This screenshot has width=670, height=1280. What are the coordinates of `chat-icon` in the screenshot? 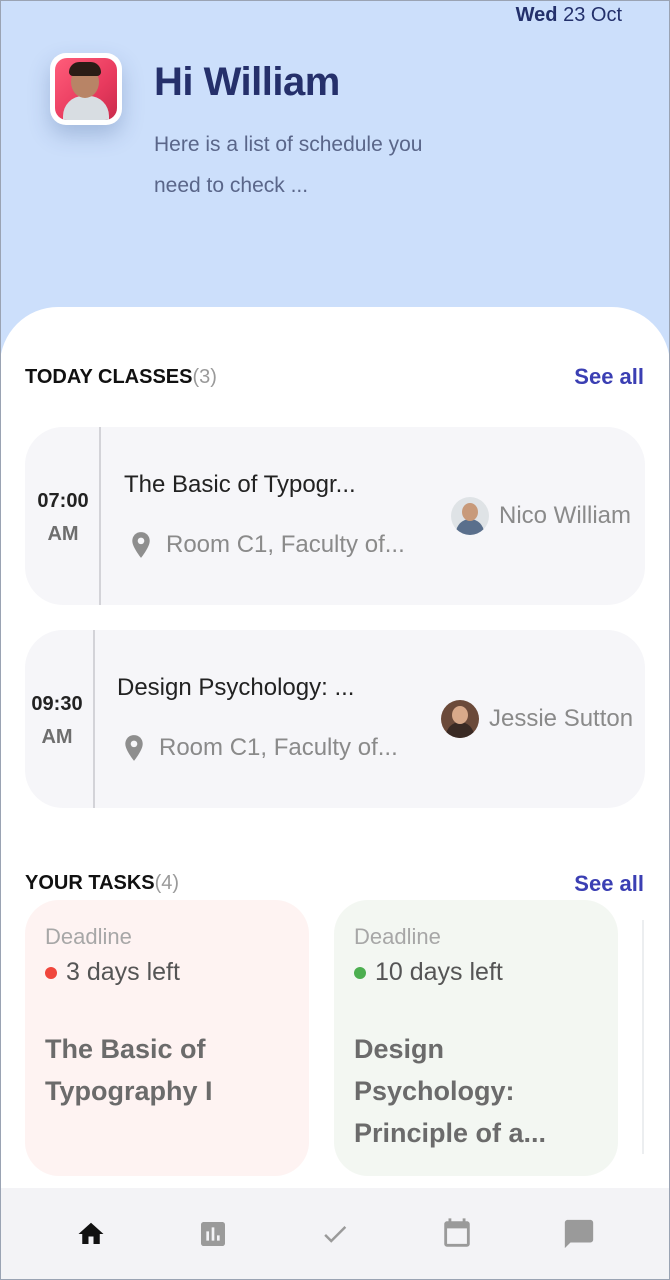 It's located at (579, 1234).